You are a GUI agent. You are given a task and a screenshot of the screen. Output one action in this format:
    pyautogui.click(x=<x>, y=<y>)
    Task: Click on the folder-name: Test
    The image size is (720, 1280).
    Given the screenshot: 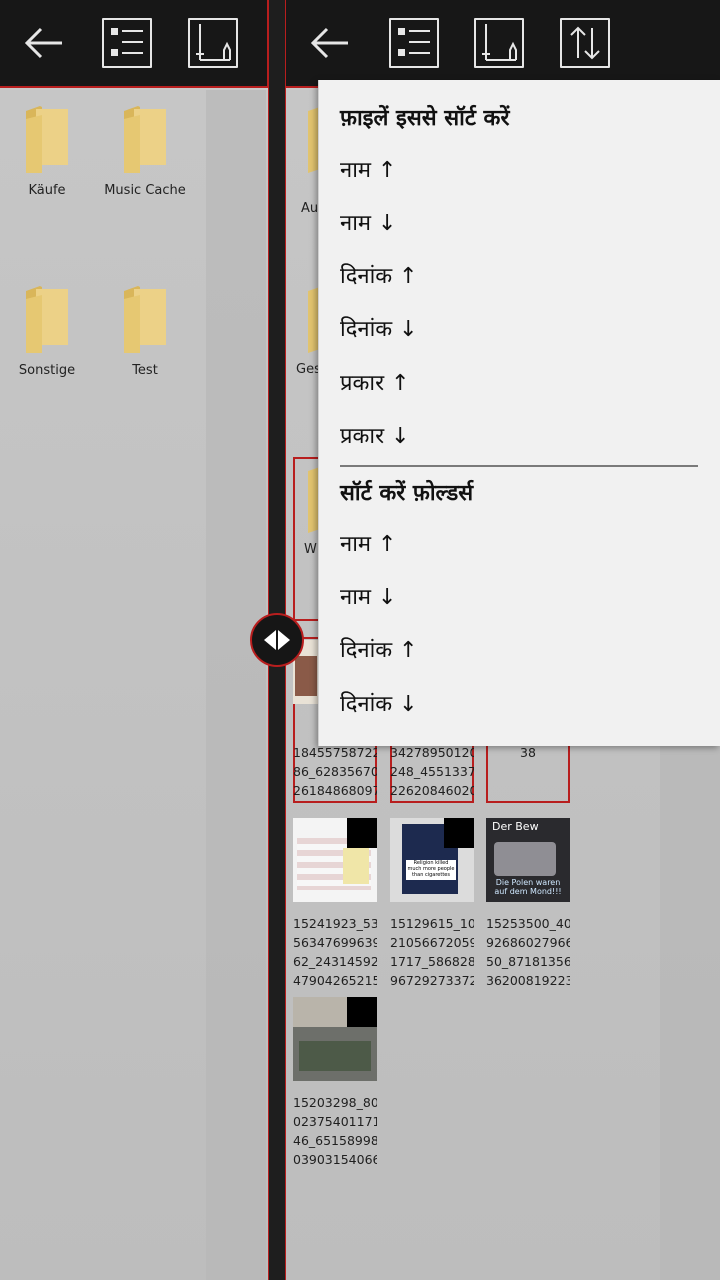 What is the action you would take?
    pyautogui.click(x=145, y=370)
    